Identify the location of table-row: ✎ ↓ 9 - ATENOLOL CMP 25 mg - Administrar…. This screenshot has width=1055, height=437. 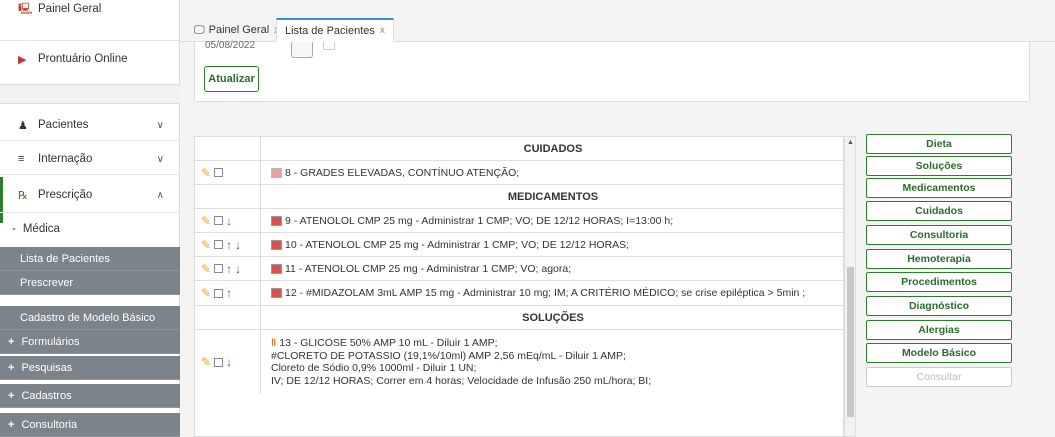
(519, 221).